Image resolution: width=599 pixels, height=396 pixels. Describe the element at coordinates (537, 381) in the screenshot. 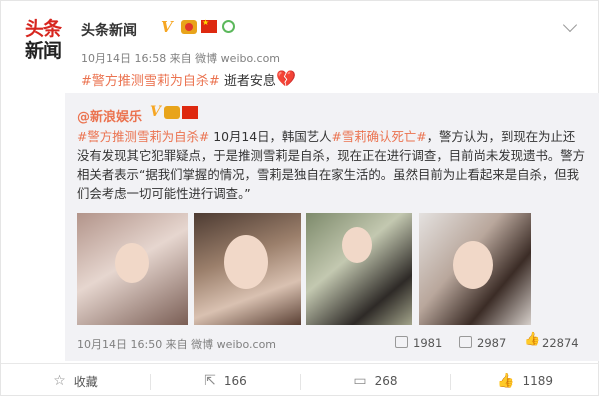

I see `like-count: 1189` at that location.